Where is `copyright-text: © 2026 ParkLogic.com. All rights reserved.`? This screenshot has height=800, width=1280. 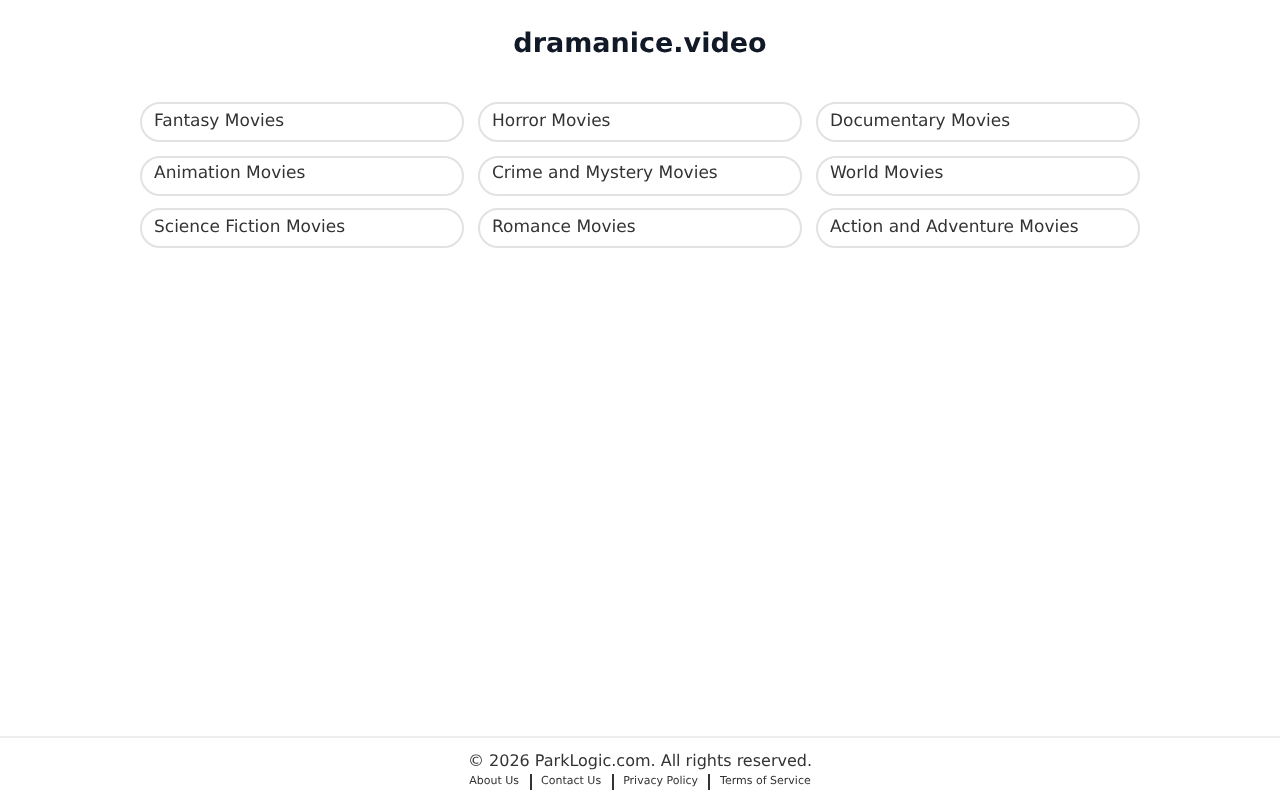
copyright-text: © 2026 ParkLogic.com. All rights reserved. is located at coordinates (640, 762).